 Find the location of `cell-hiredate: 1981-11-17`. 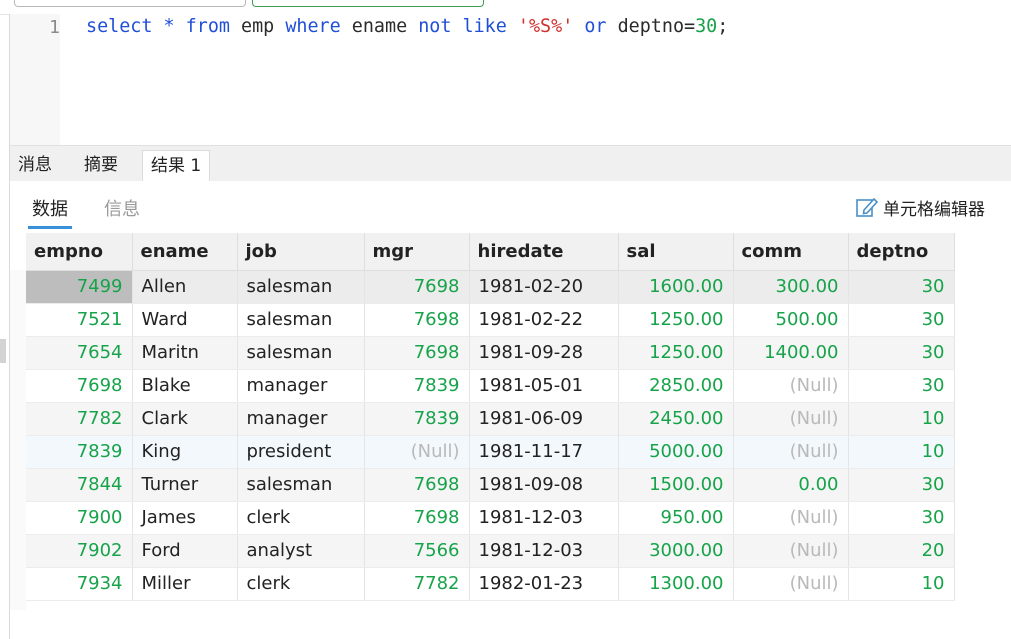

cell-hiredate: 1981-11-17 is located at coordinates (544, 452).